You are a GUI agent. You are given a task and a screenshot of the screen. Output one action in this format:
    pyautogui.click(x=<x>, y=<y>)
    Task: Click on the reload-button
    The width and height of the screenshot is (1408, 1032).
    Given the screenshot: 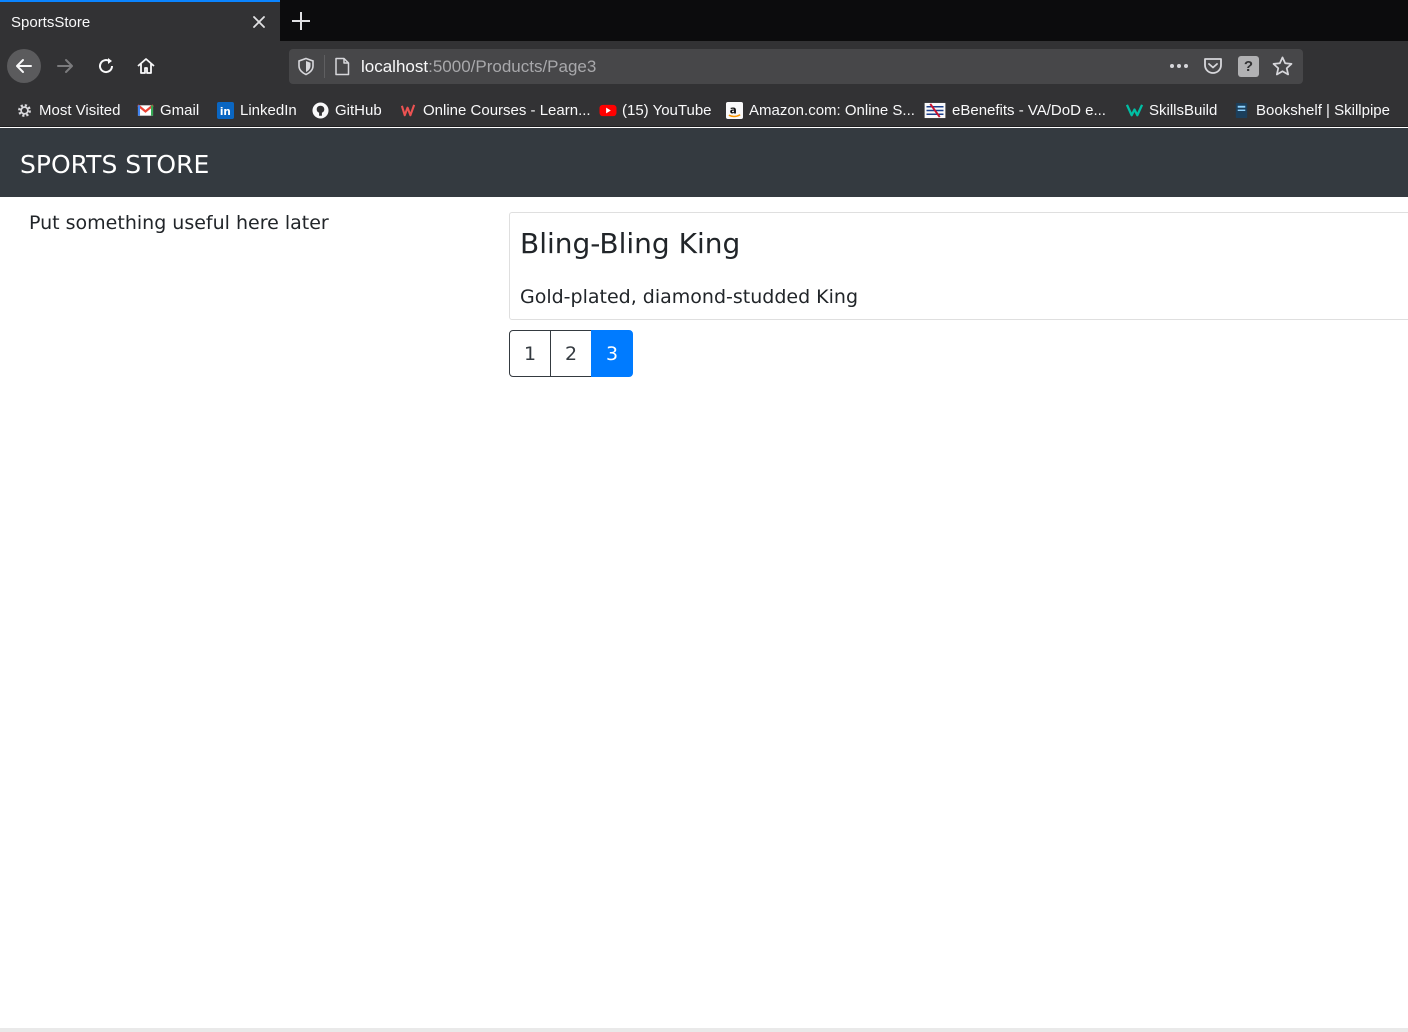 What is the action you would take?
    pyautogui.click(x=106, y=66)
    